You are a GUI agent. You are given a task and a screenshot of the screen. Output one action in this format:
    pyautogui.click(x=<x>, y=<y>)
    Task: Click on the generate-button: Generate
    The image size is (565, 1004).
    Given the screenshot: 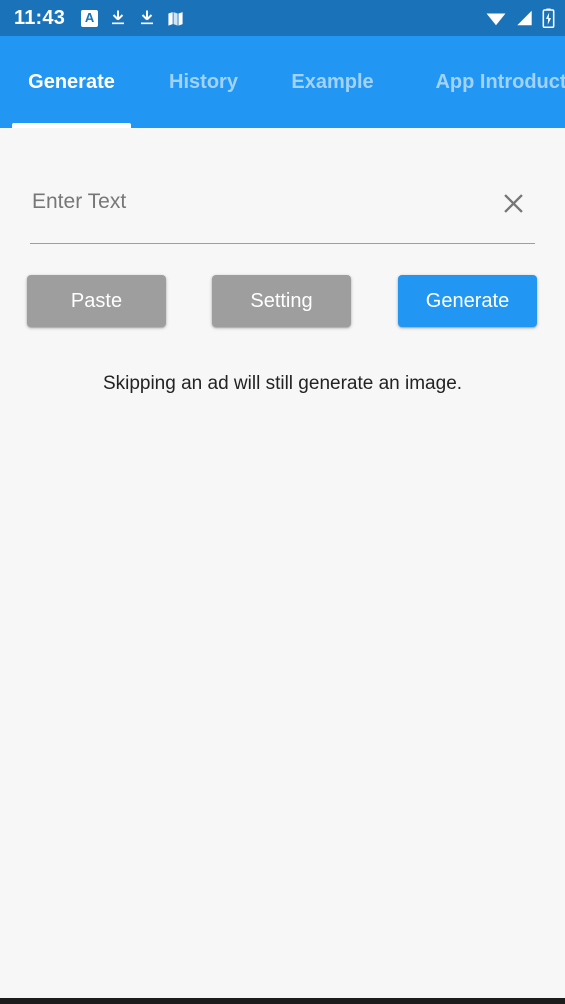 What is the action you would take?
    pyautogui.click(x=467, y=301)
    